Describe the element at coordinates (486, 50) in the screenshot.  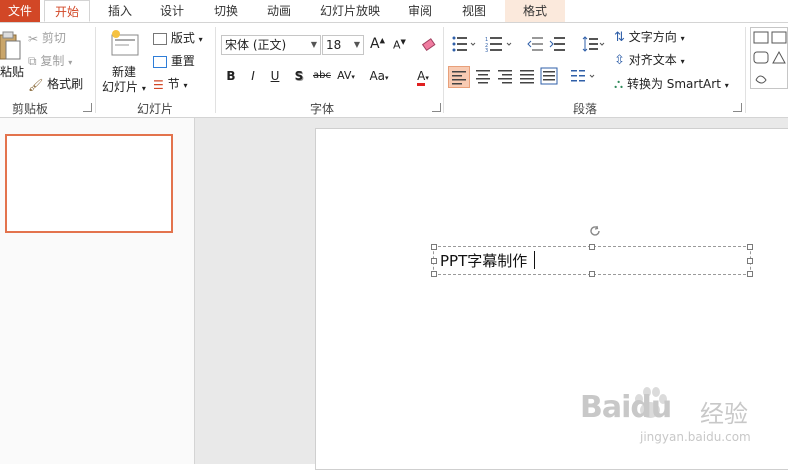
I see `svg-text: 3` at that location.